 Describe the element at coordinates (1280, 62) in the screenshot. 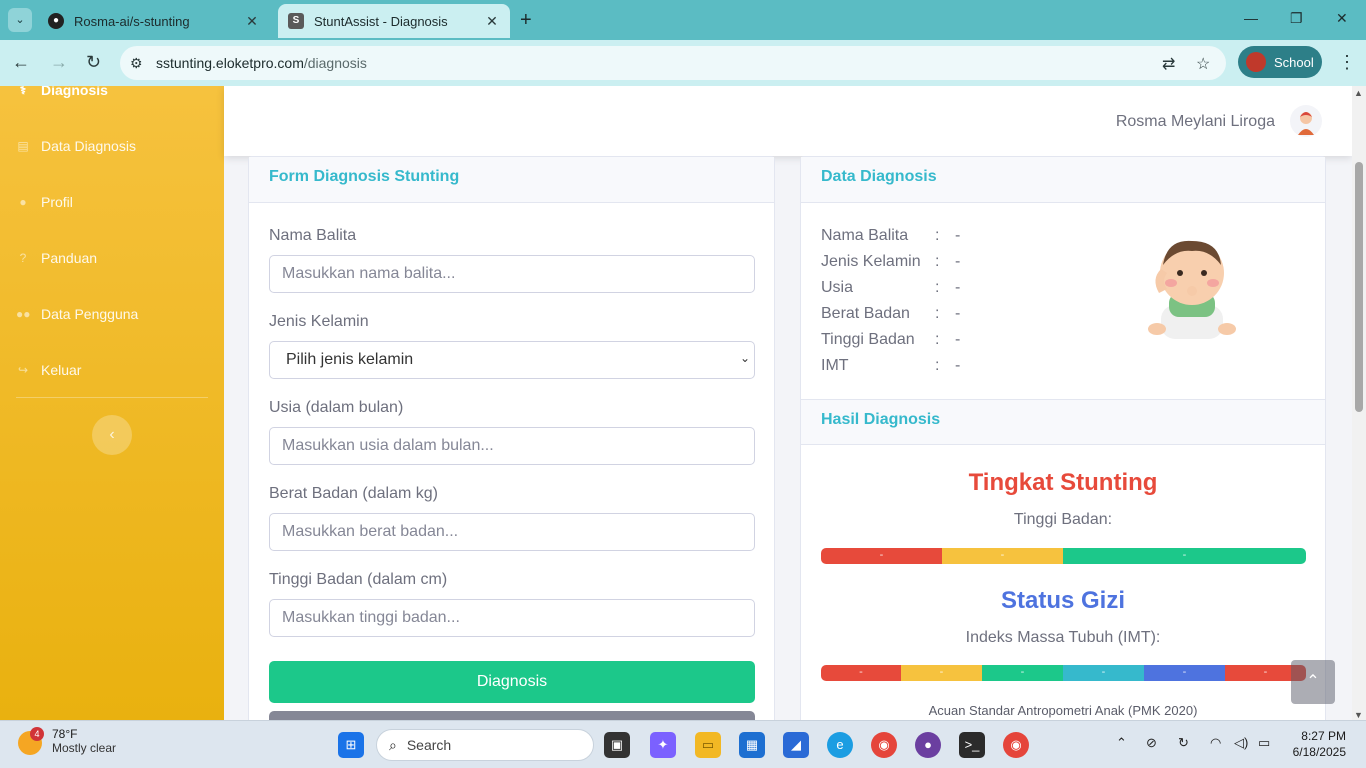

I see `profile-button: School` at that location.